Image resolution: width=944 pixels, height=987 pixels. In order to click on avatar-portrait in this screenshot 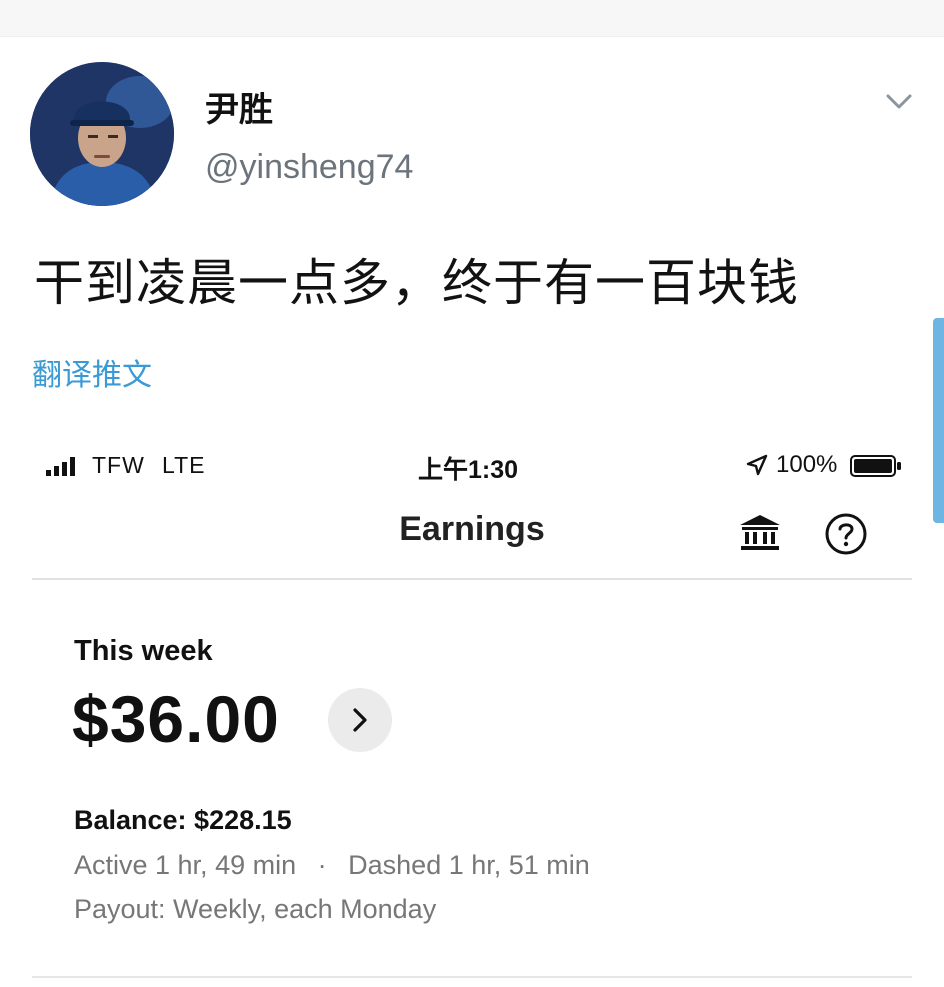, I will do `click(102, 134)`.